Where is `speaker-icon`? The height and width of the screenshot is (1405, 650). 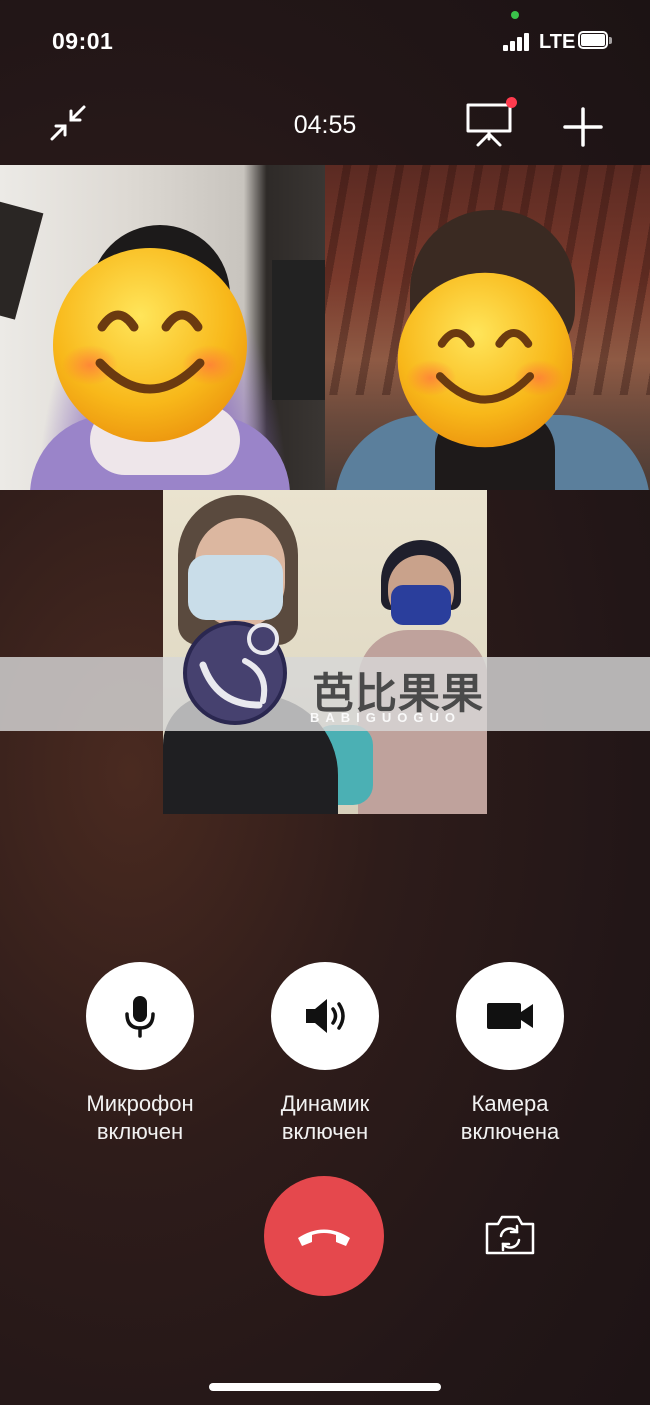 speaker-icon is located at coordinates (325, 1016).